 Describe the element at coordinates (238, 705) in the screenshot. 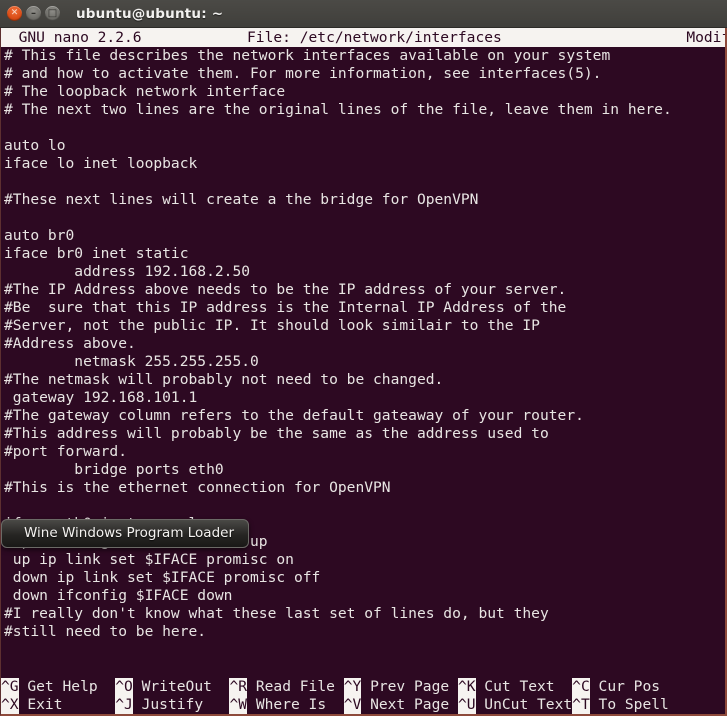

I see `shortcut-key: ^W` at that location.